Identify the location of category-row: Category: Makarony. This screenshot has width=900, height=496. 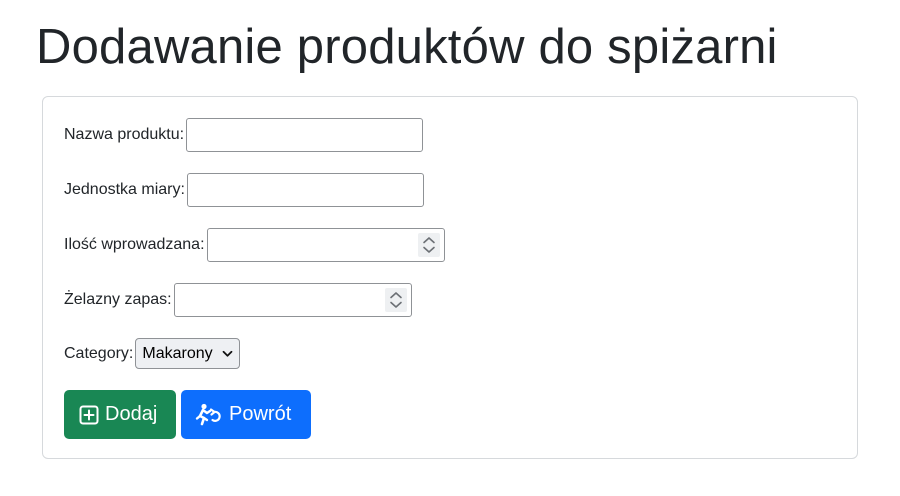
(152, 353).